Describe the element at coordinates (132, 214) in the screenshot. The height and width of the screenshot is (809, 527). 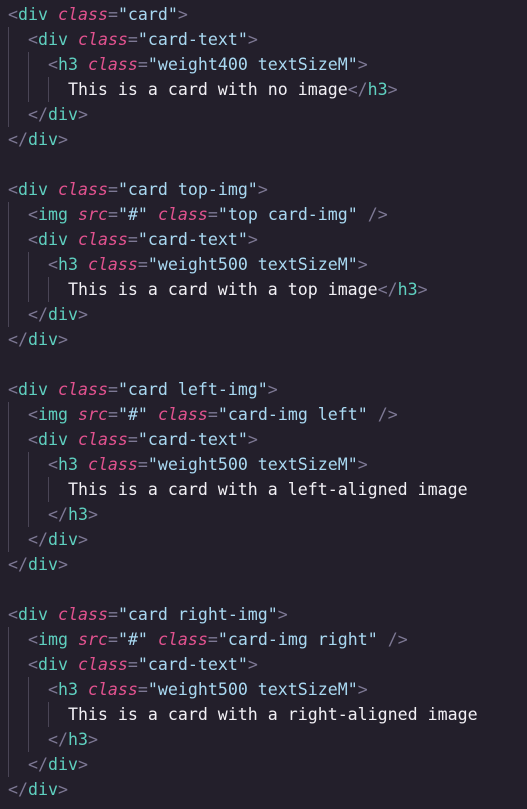
I see `token-str: "#"` at that location.